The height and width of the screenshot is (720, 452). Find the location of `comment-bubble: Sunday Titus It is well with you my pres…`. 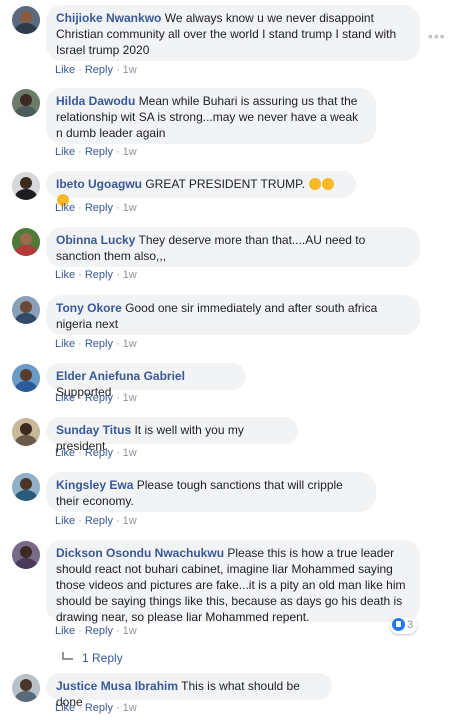

comment-bubble: Sunday Titus It is well with you my pres… is located at coordinates (172, 435).